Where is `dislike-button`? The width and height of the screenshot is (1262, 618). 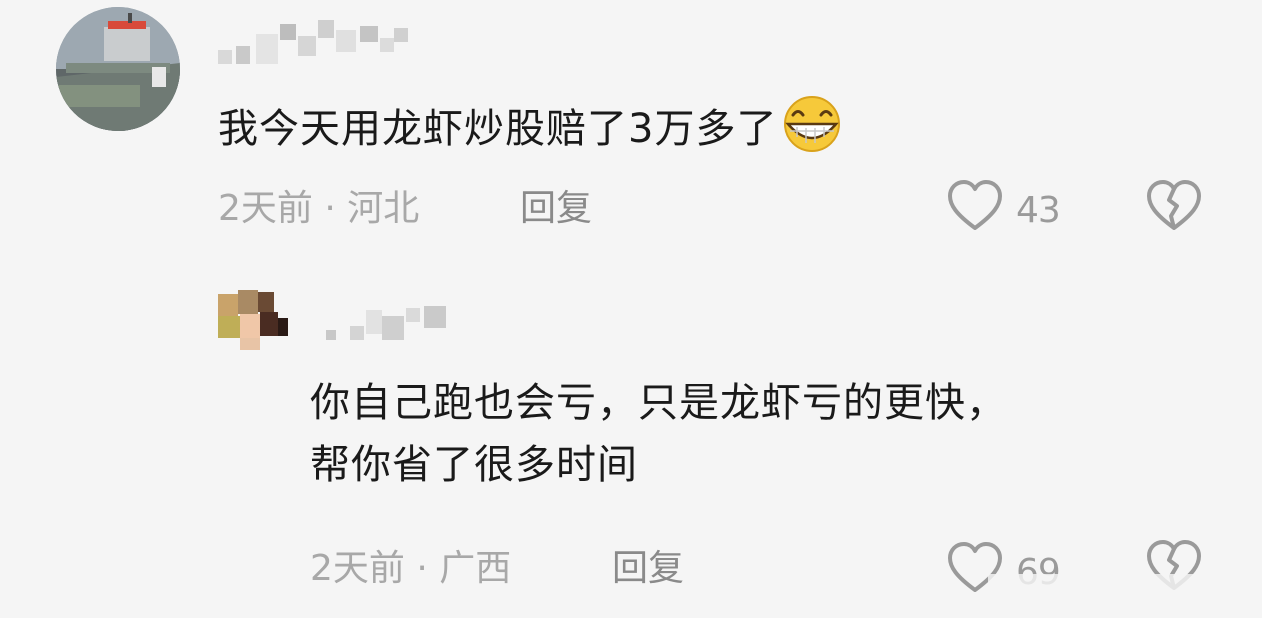
dislike-button is located at coordinates (1174, 208).